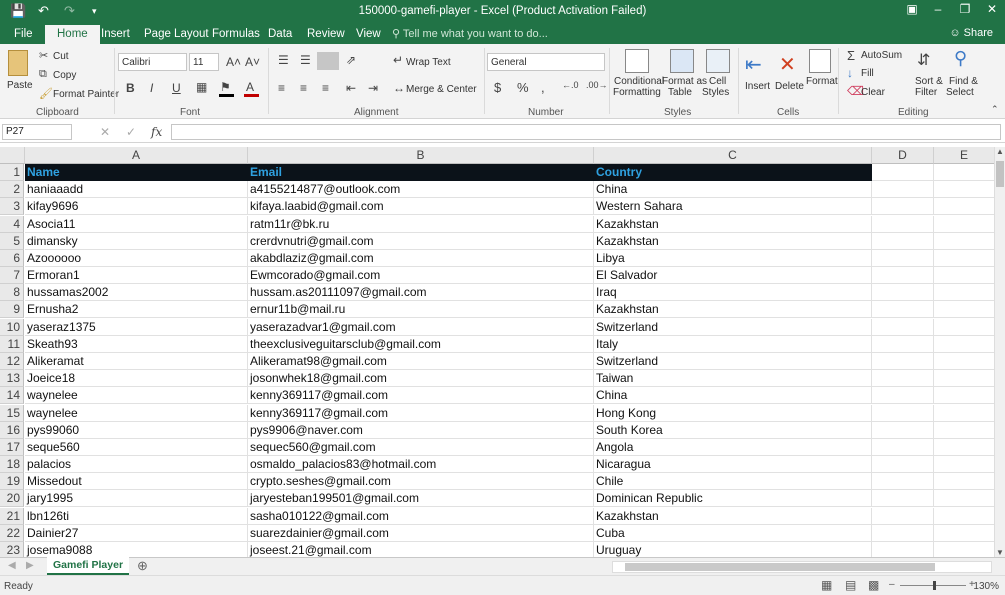 Image resolution: width=1005 pixels, height=595 pixels. Describe the element at coordinates (421, 155) in the screenshot. I see `column-header-b: B` at that location.